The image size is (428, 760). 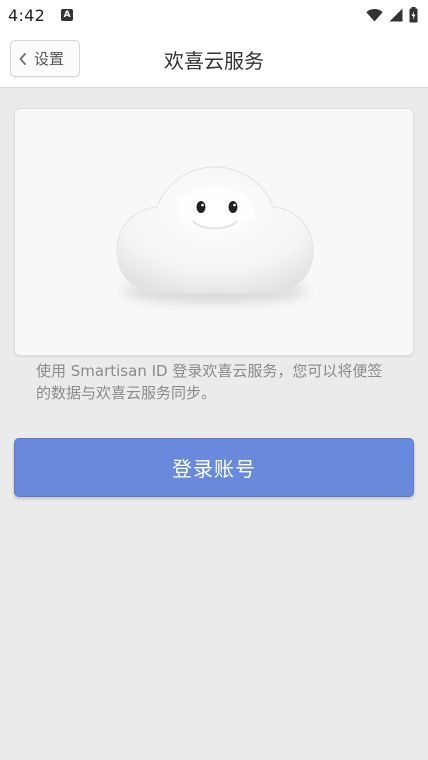 I want to click on back-button-label: 设置, so click(x=49, y=59).